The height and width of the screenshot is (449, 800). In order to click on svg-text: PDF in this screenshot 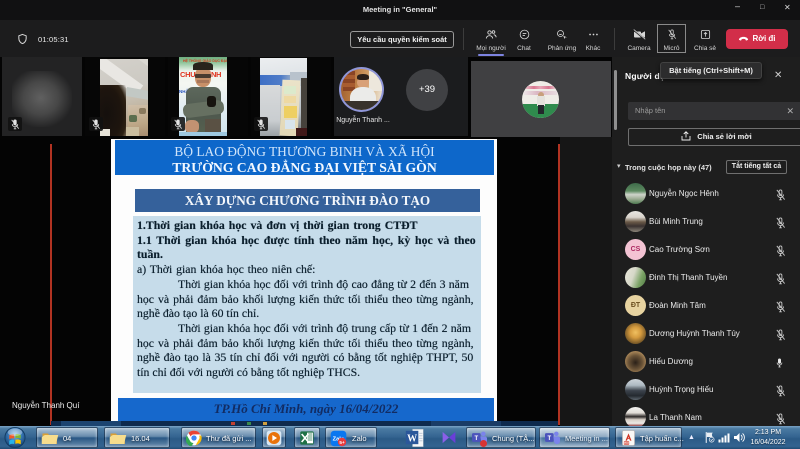, I will do `click(627, 443)`.